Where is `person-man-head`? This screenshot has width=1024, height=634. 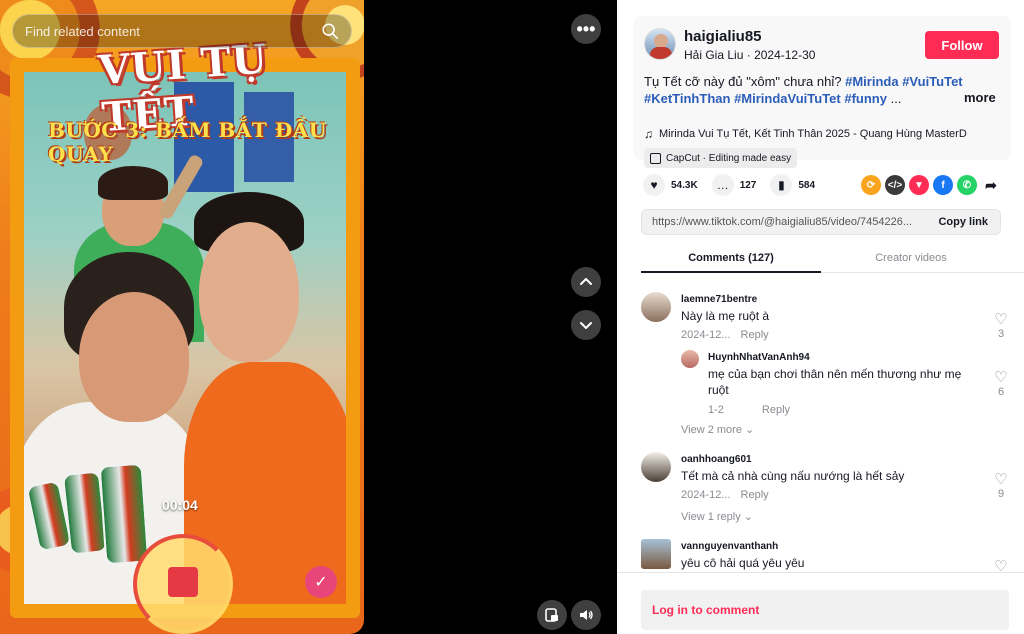 person-man-head is located at coordinates (249, 292).